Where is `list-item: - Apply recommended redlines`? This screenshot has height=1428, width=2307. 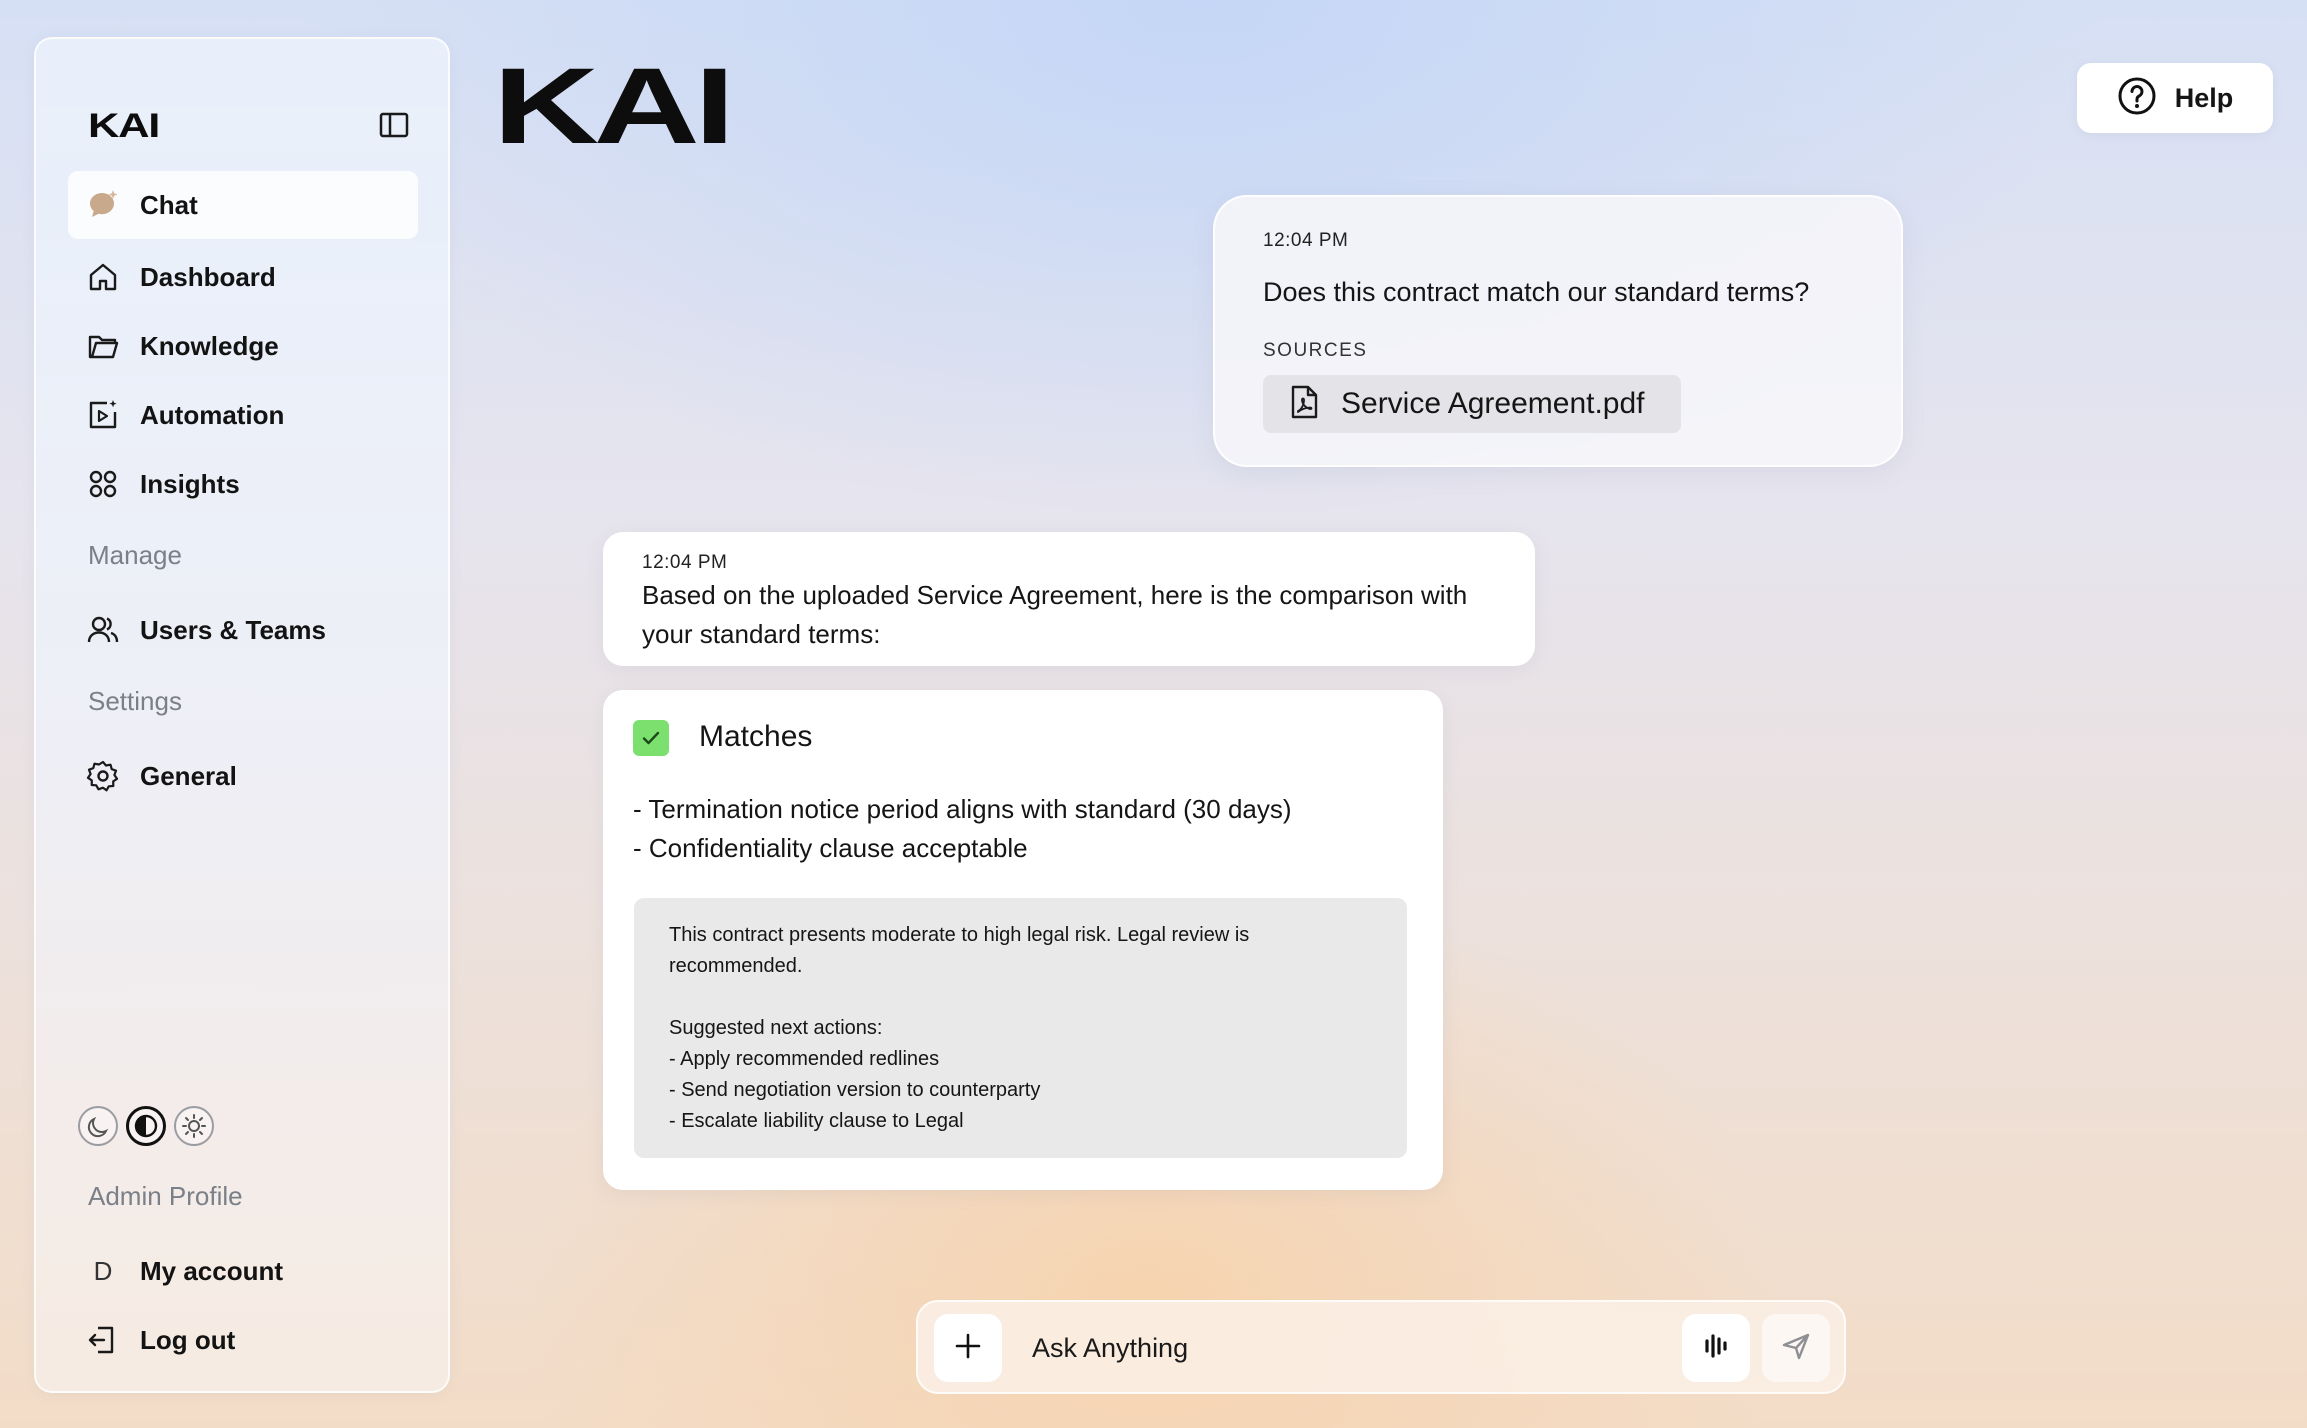 list-item: - Apply recommended redlines is located at coordinates (804, 1059).